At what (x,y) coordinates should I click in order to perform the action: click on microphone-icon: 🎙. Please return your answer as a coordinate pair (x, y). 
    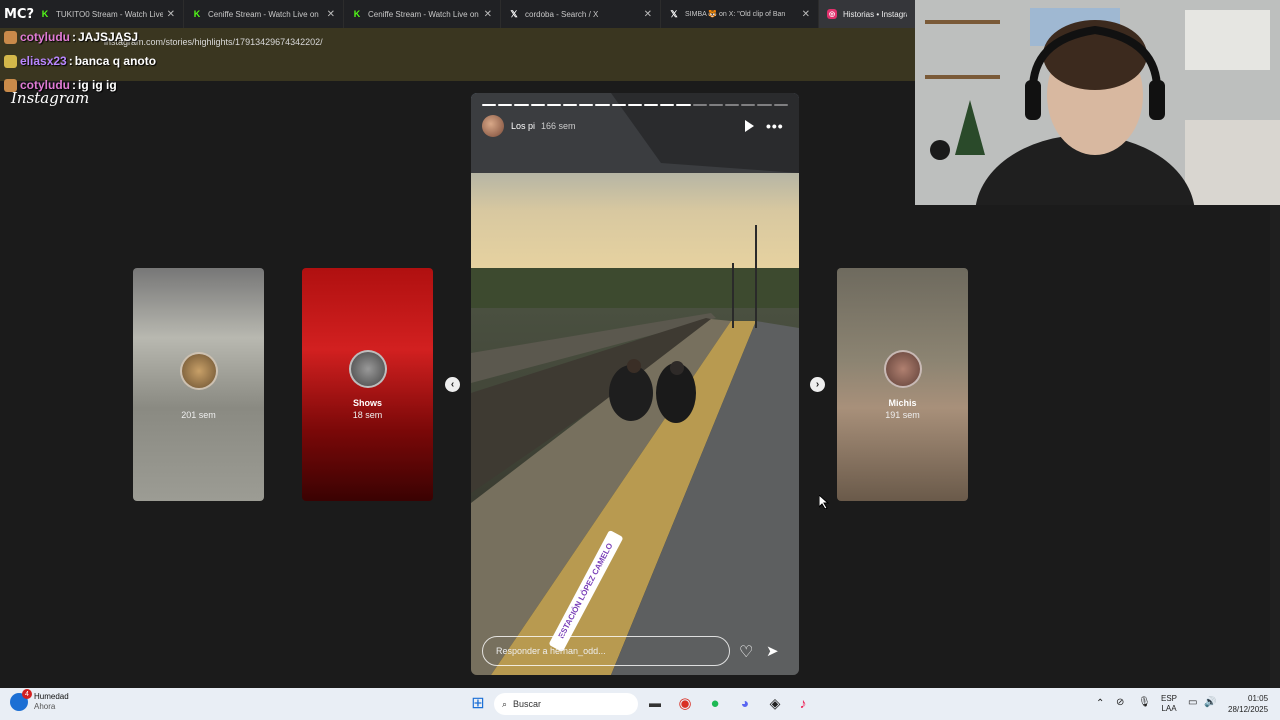
    Looking at the image, I should click on (1144, 702).